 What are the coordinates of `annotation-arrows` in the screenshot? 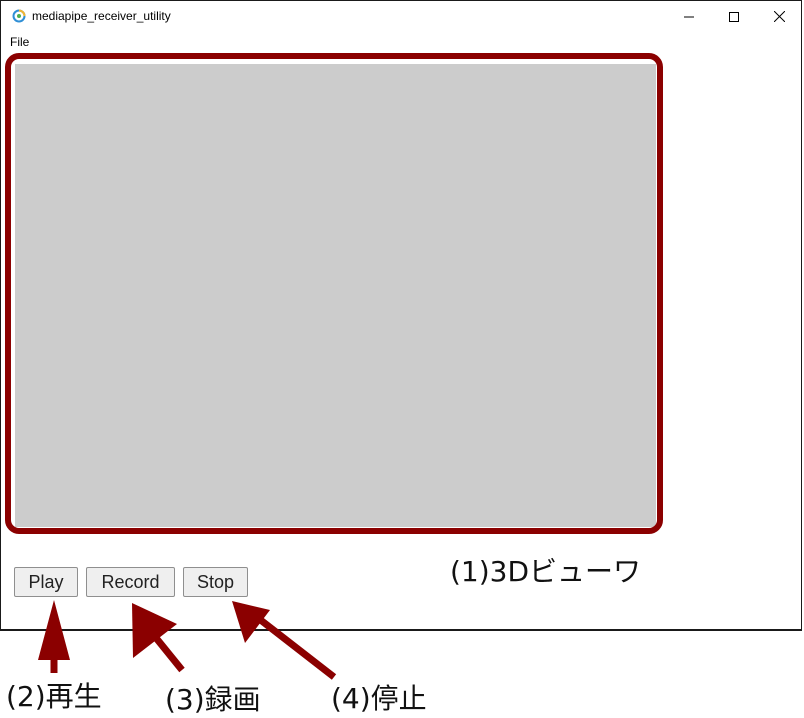 It's located at (187, 640).